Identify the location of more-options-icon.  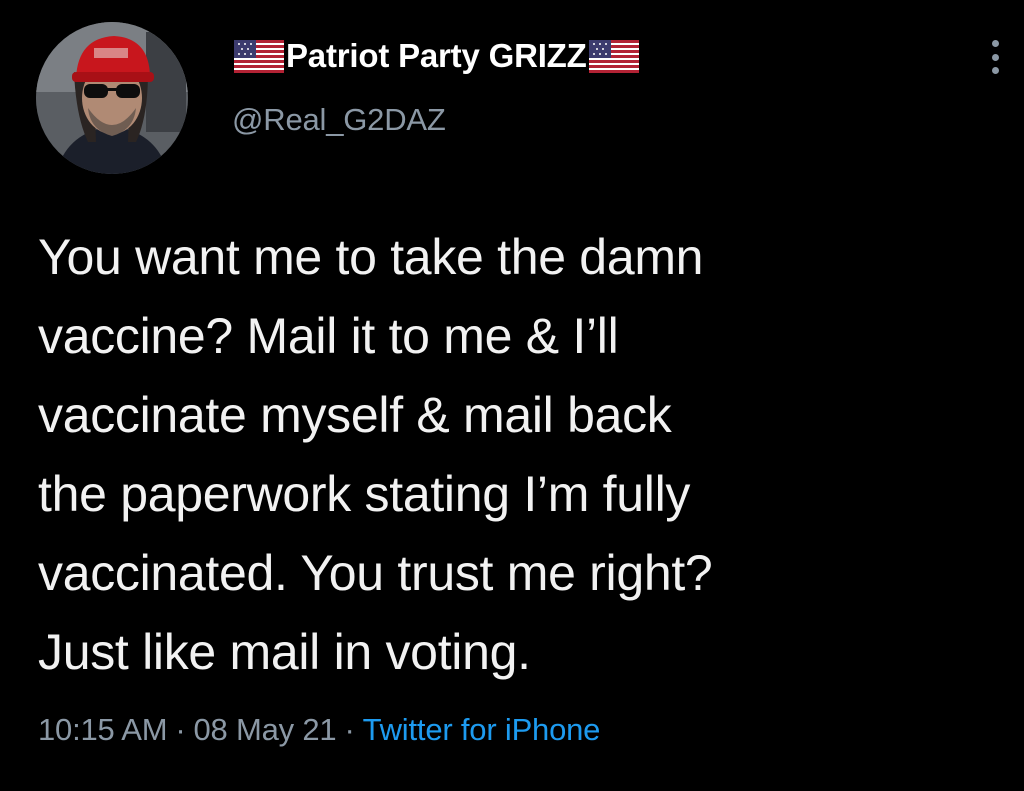
(995, 57).